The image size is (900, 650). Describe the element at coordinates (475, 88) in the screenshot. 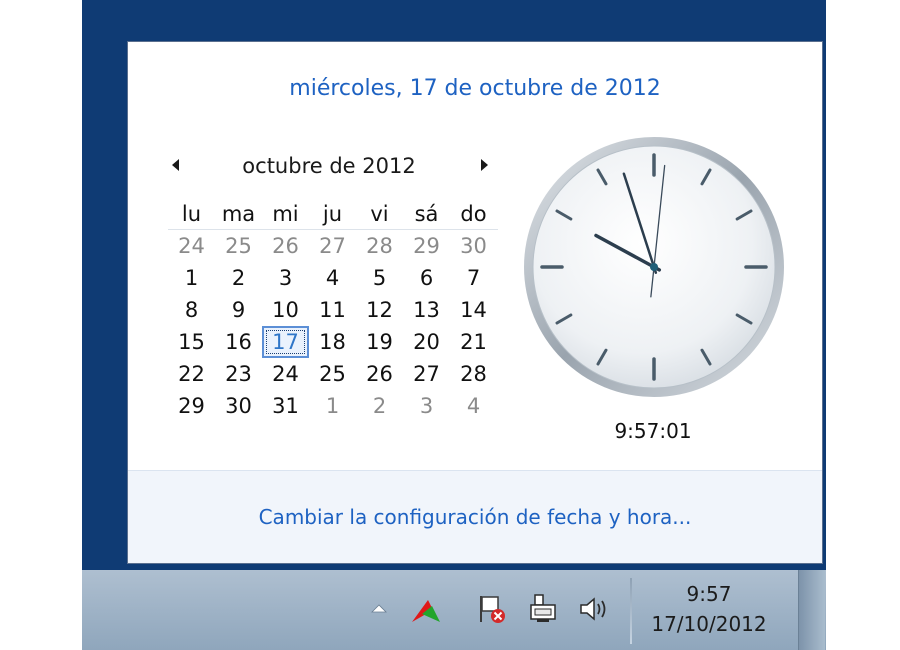

I see `long-date-link: miércoles, 17 de octubre de 2012` at that location.